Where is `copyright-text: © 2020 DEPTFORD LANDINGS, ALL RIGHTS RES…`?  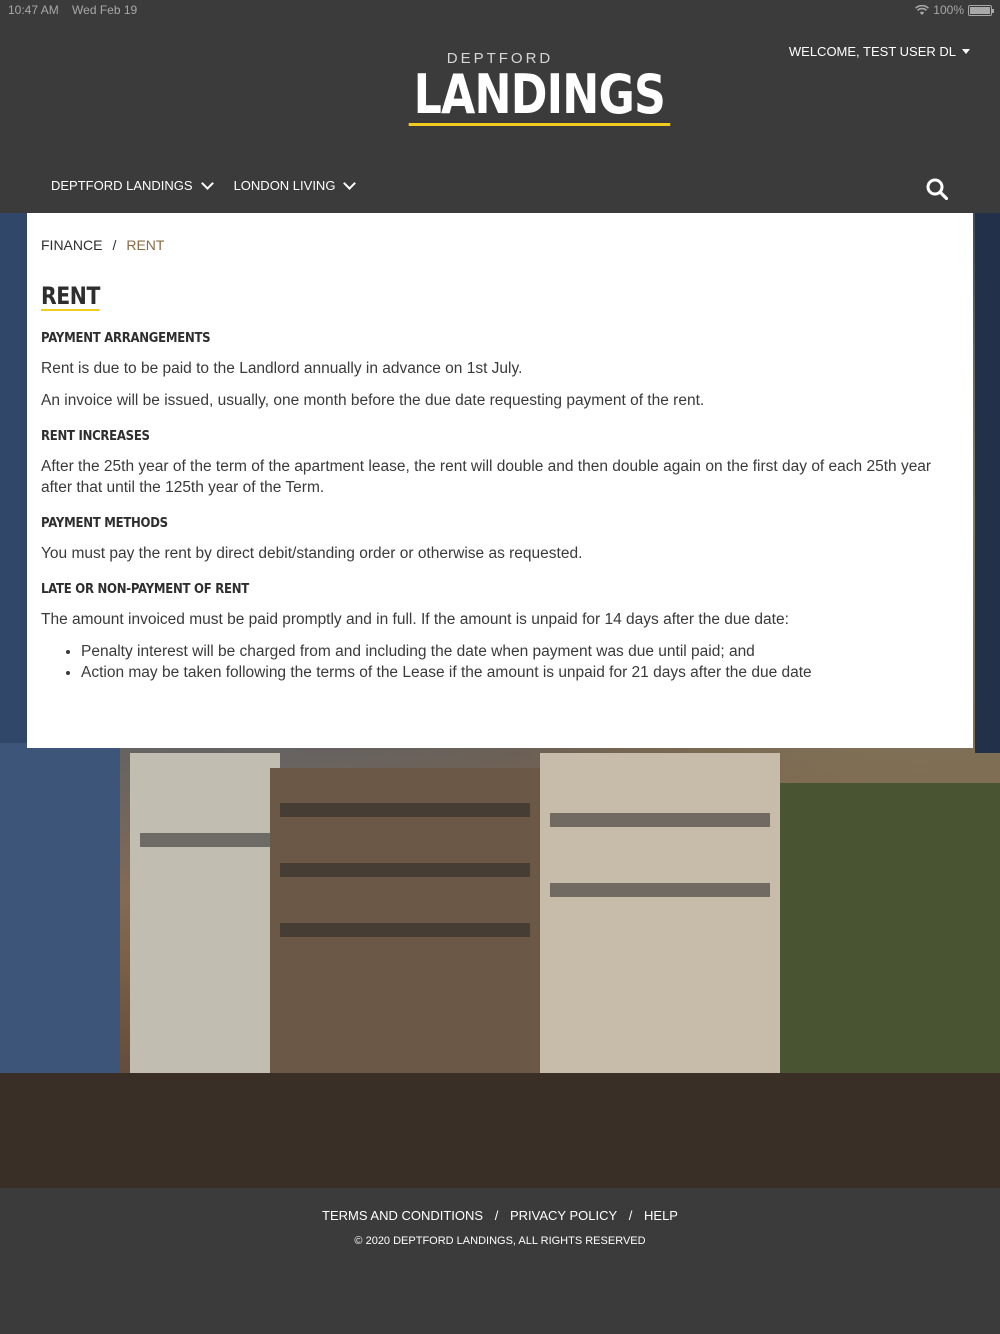 copyright-text: © 2020 DEPTFORD LANDINGS, ALL RIGHTS RES… is located at coordinates (500, 1241).